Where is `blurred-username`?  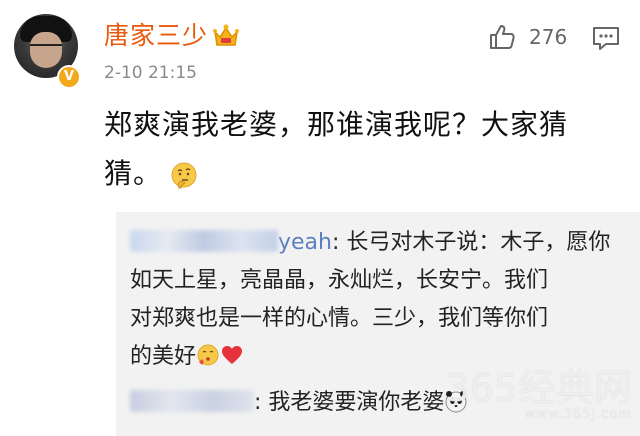
blurred-username is located at coordinates (204, 241).